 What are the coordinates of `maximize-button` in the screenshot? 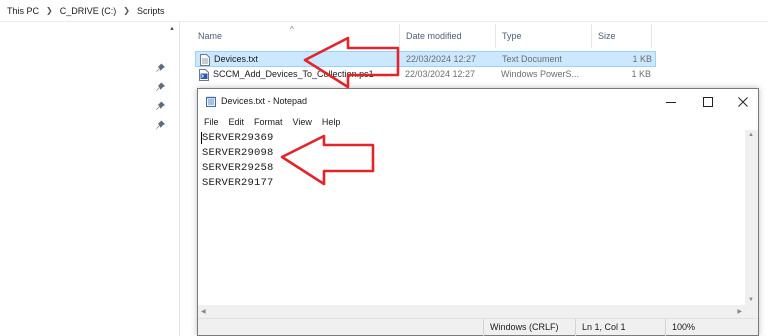 It's located at (708, 101).